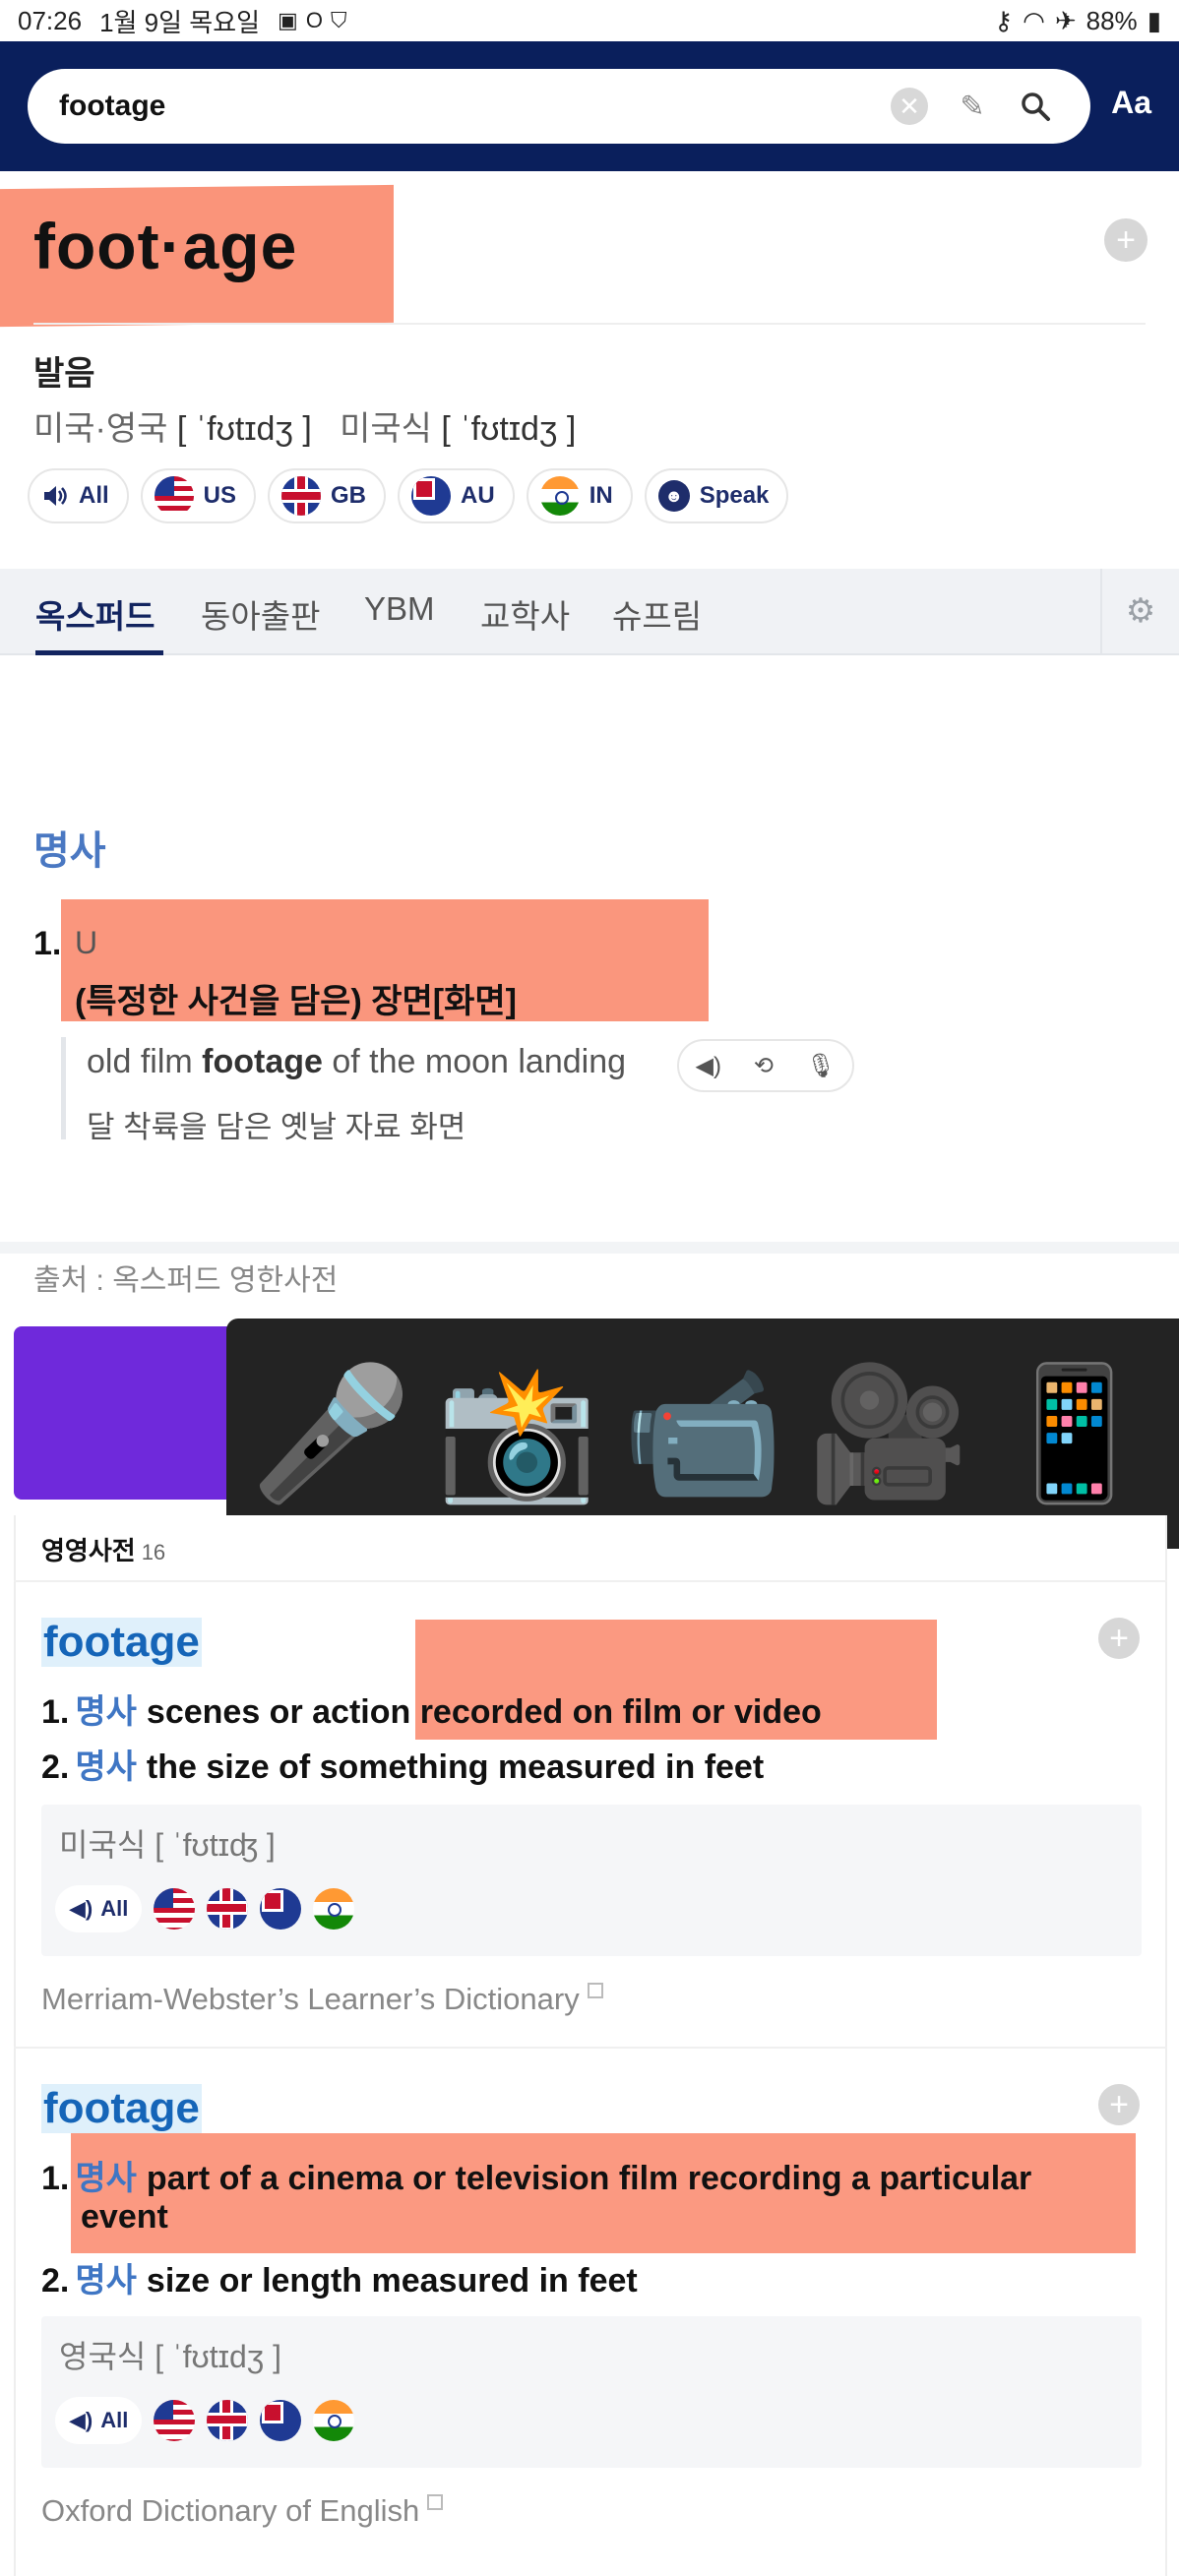 Image resolution: width=1179 pixels, height=2576 pixels. I want to click on key-icon: ⚷, so click(1004, 20).